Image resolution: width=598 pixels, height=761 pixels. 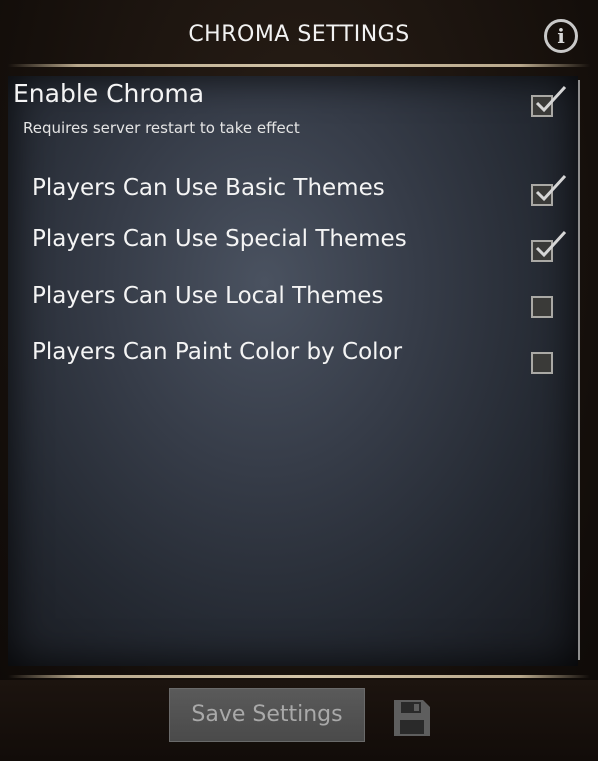 What do you see at coordinates (208, 188) in the screenshot?
I see `option-label-basic-themes: Players Can Use Basic Themes` at bounding box center [208, 188].